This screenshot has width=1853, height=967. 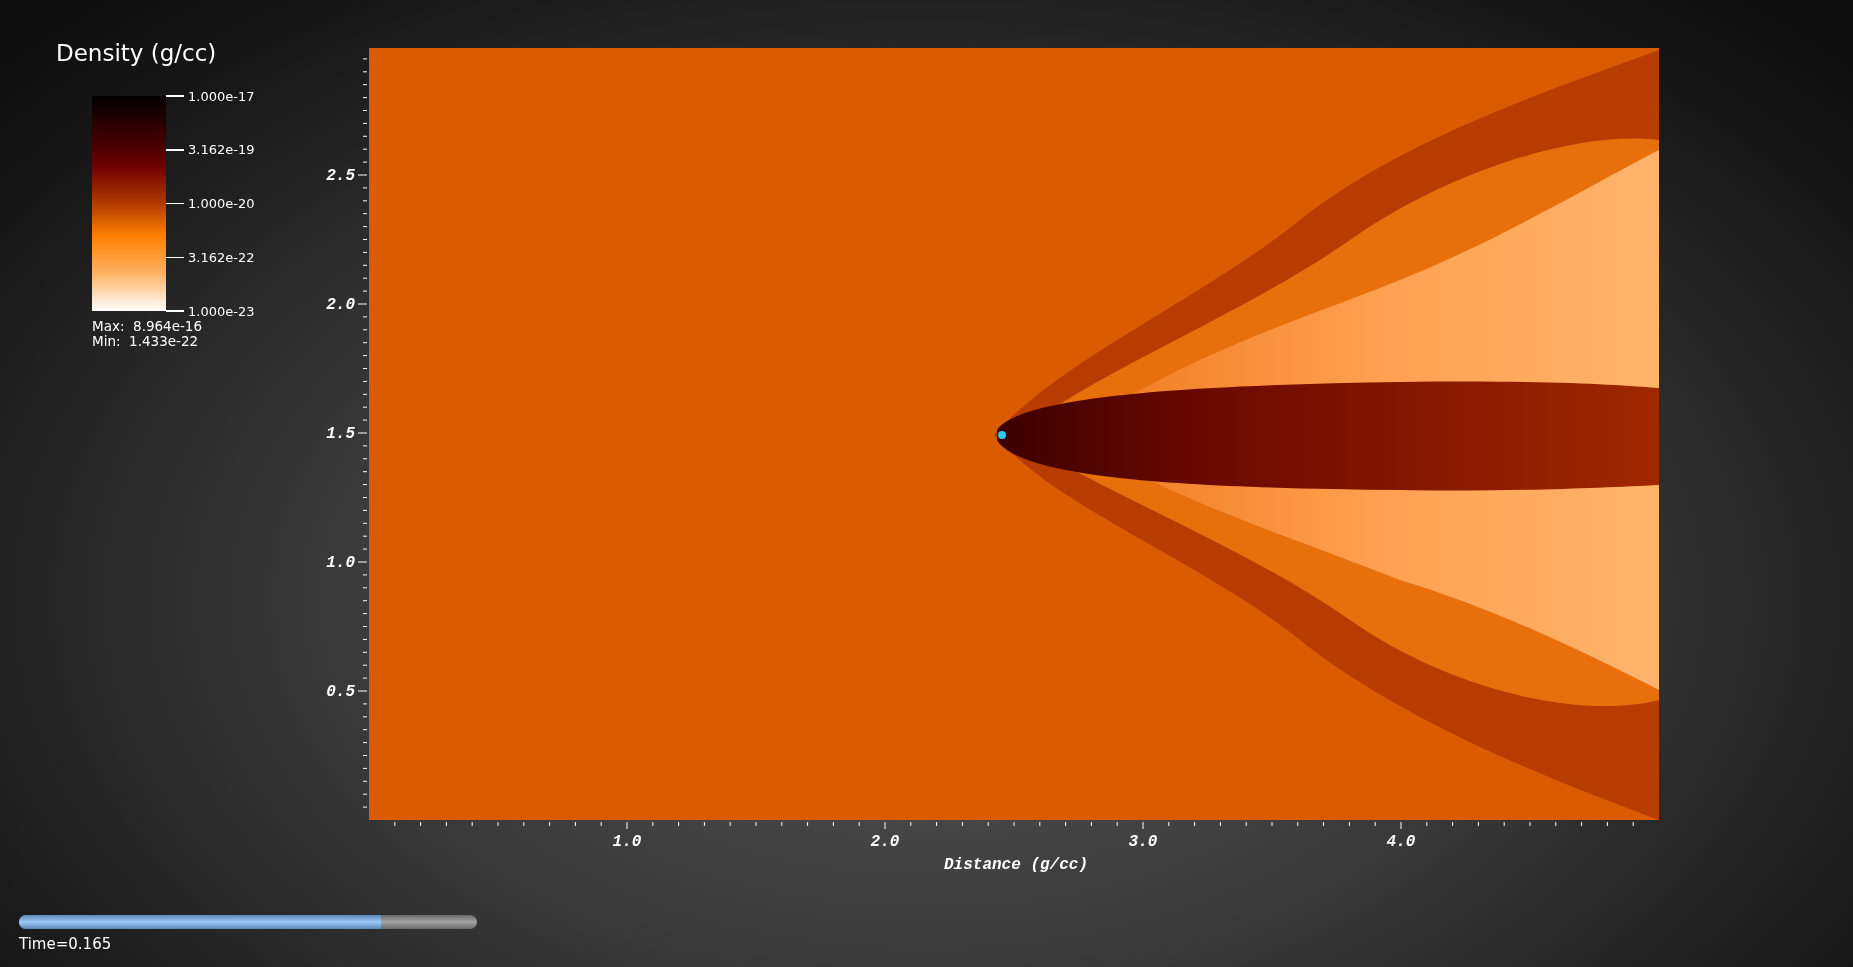 I want to click on x-axis-label: 1.0, so click(x=627, y=842).